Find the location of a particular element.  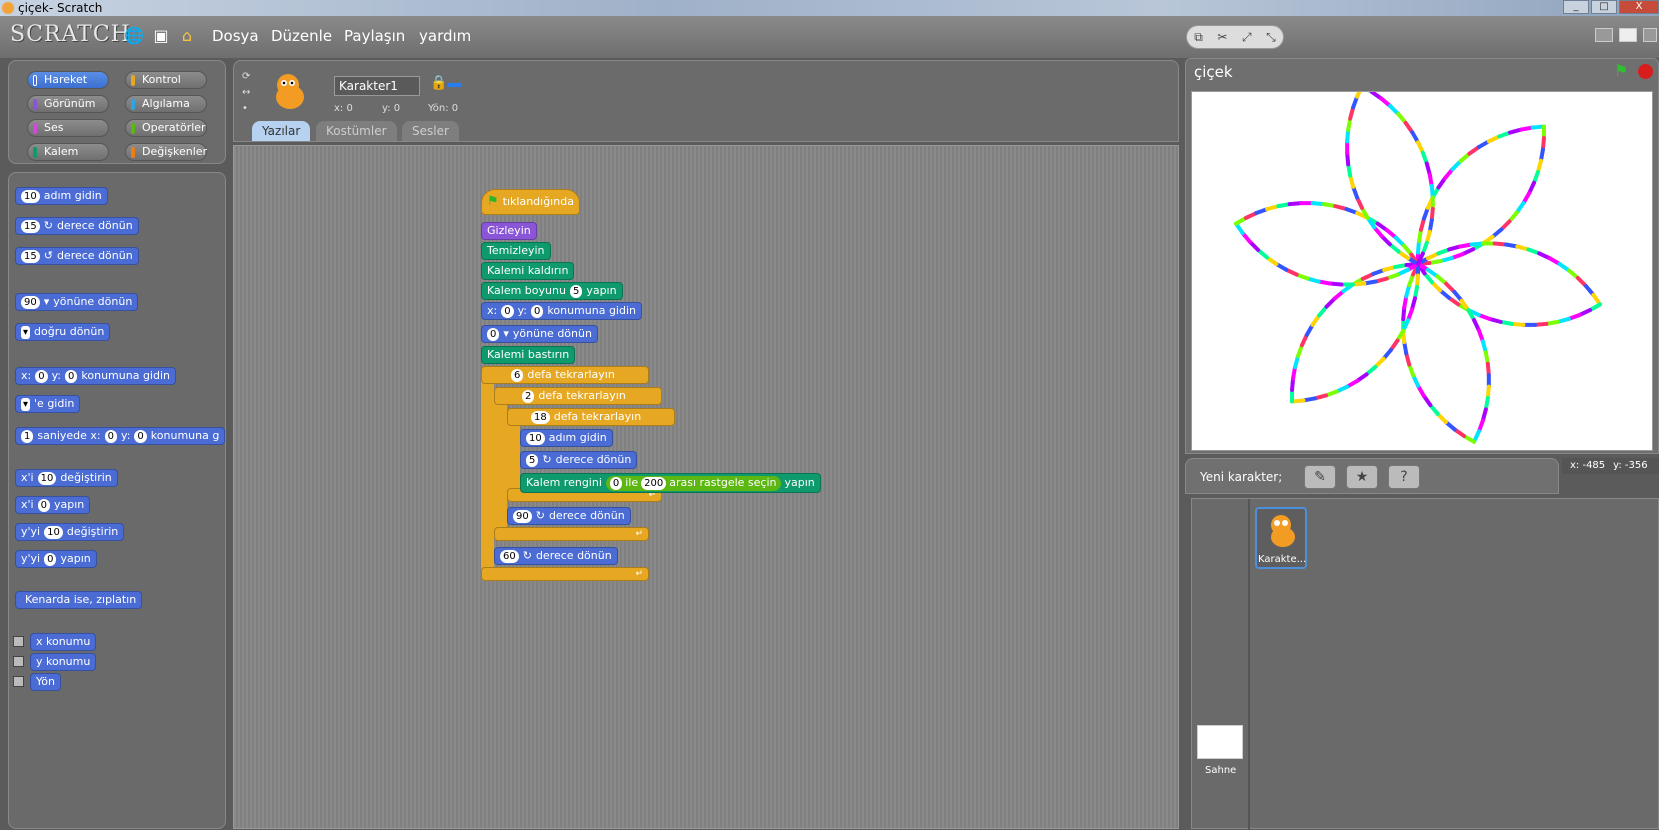

block-bounce: Kenarda ise, zıplatın is located at coordinates (79, 600).